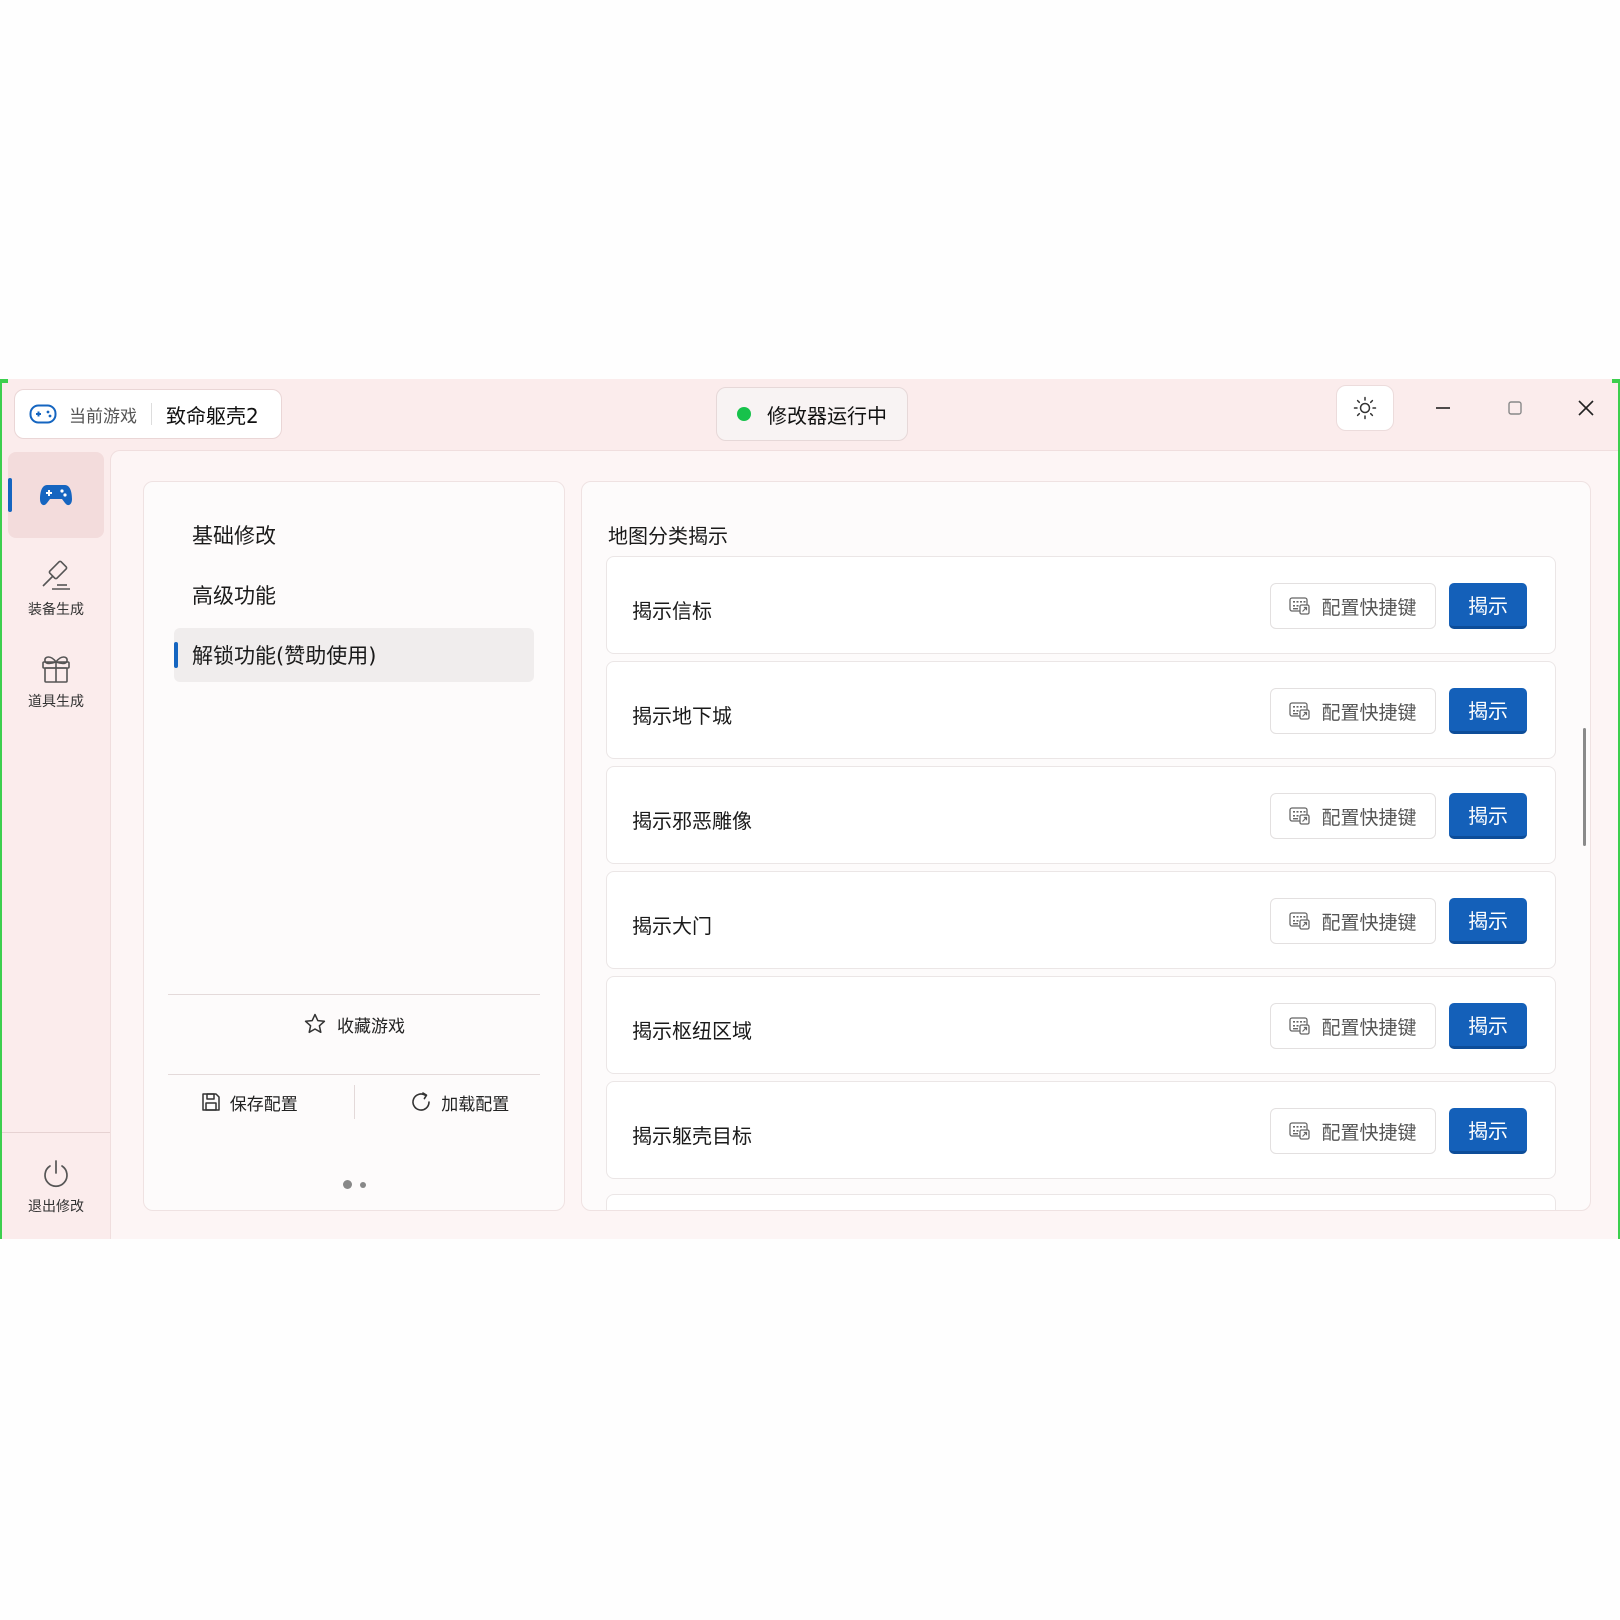 The height and width of the screenshot is (1620, 1620). Describe the element at coordinates (56, 1173) in the screenshot. I see `power-icon` at that location.